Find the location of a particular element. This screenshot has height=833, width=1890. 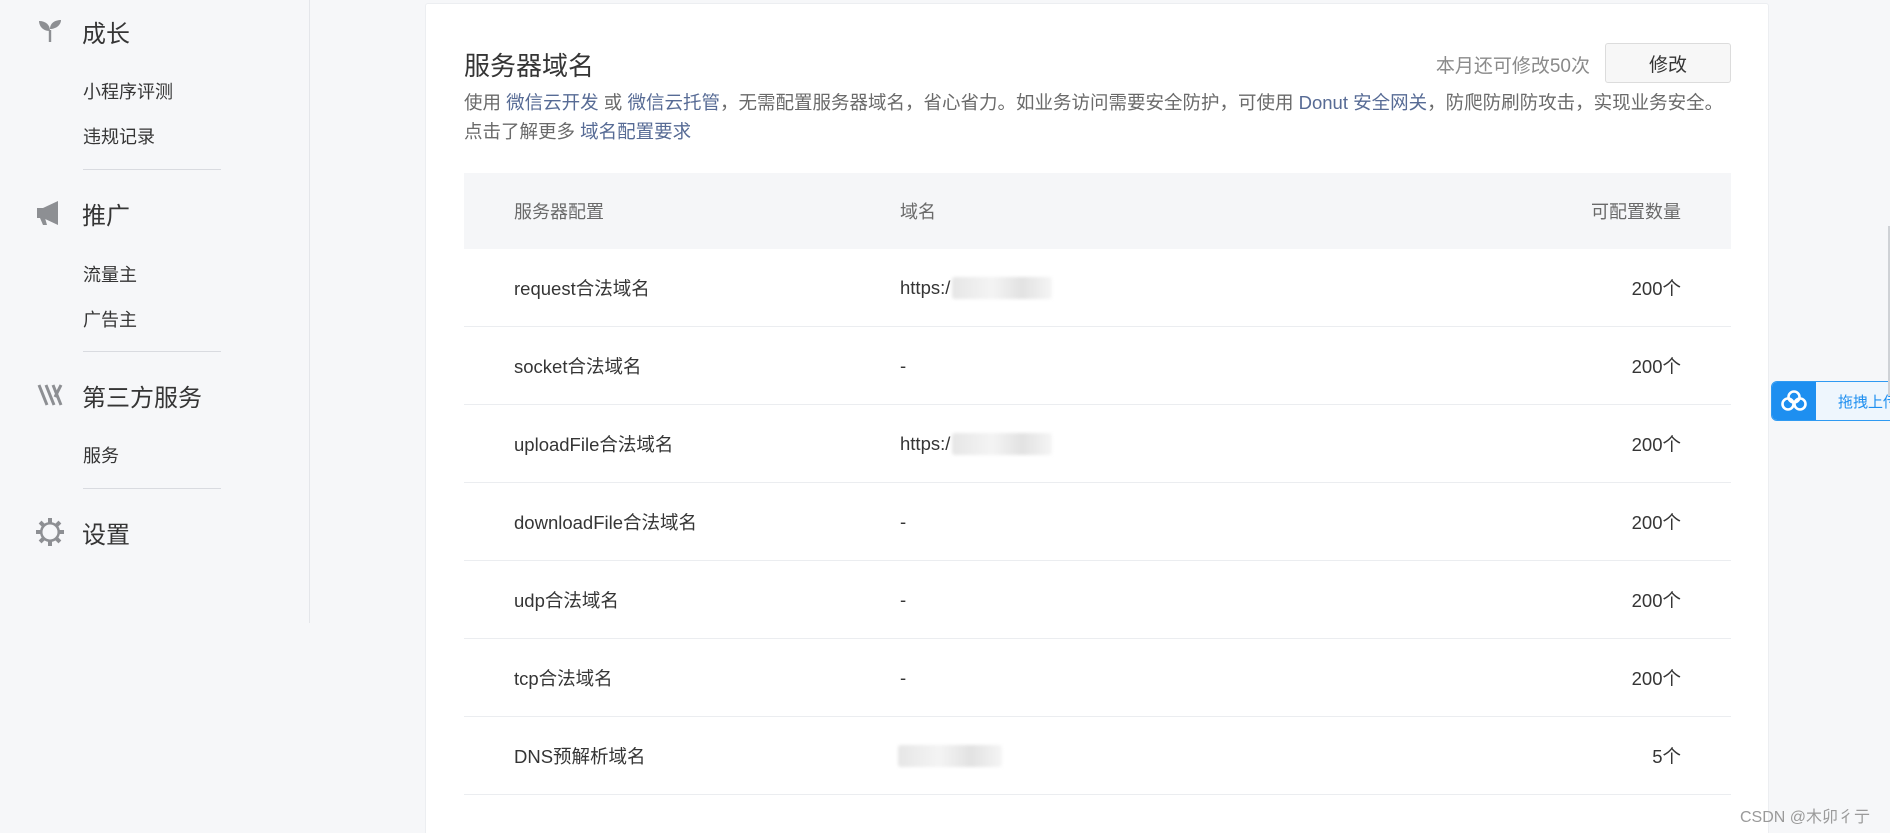

nav-group-promotion: 推广 is located at coordinates (83, 213).